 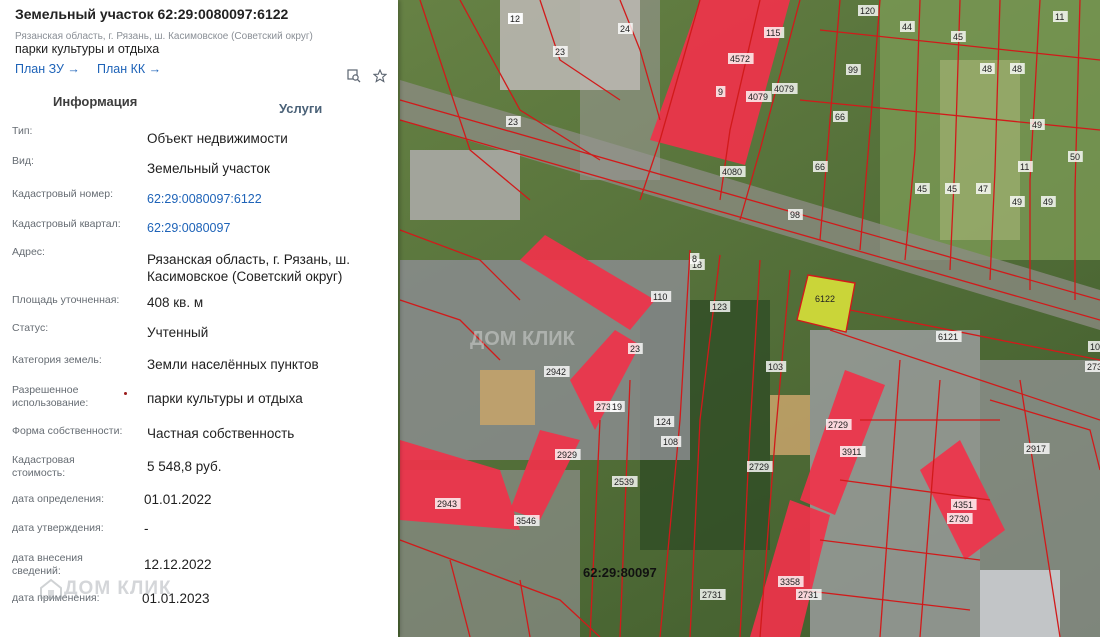 What do you see at coordinates (178, 332) in the screenshot?
I see `value-status: Учтенный` at bounding box center [178, 332].